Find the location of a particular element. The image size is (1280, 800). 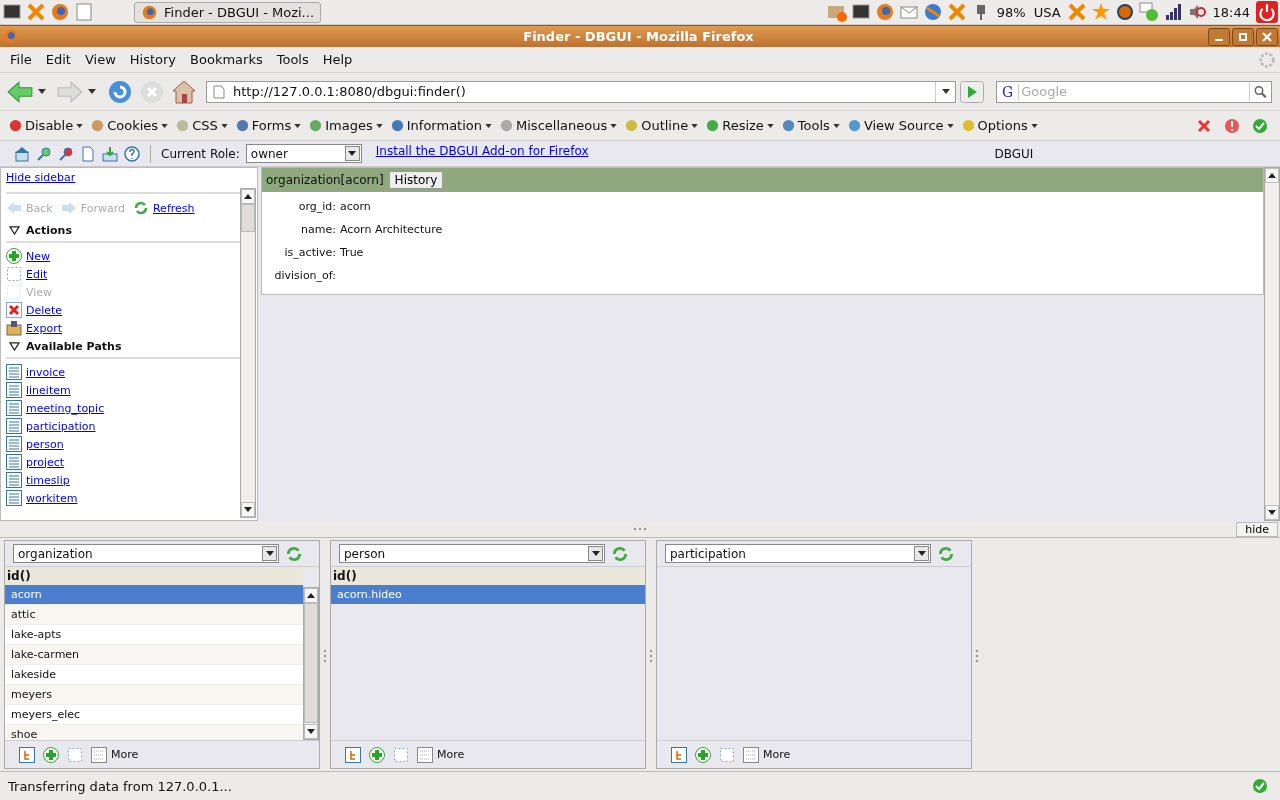

nav-link: Refresh is located at coordinates (173, 208).